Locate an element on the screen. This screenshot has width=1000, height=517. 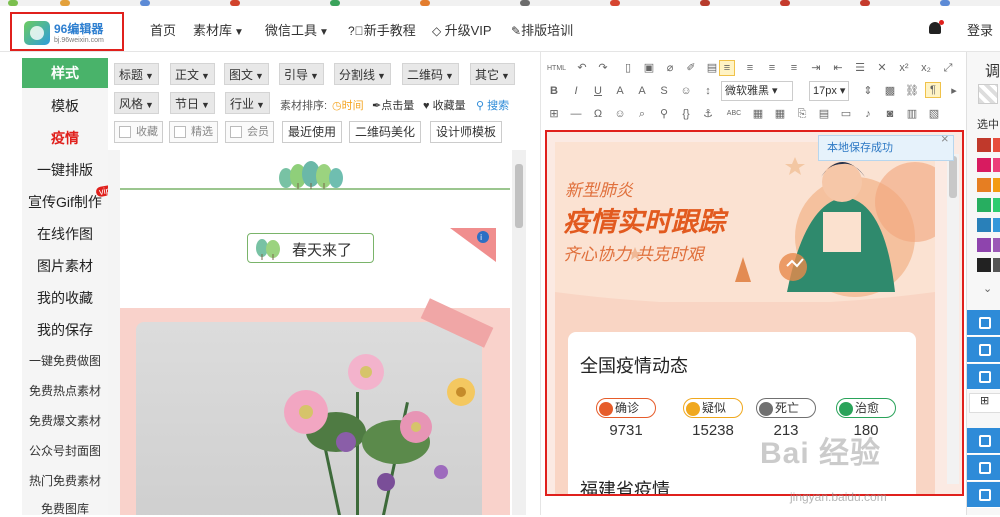
table-icon: ⊞ is located at coordinates (554, 114).